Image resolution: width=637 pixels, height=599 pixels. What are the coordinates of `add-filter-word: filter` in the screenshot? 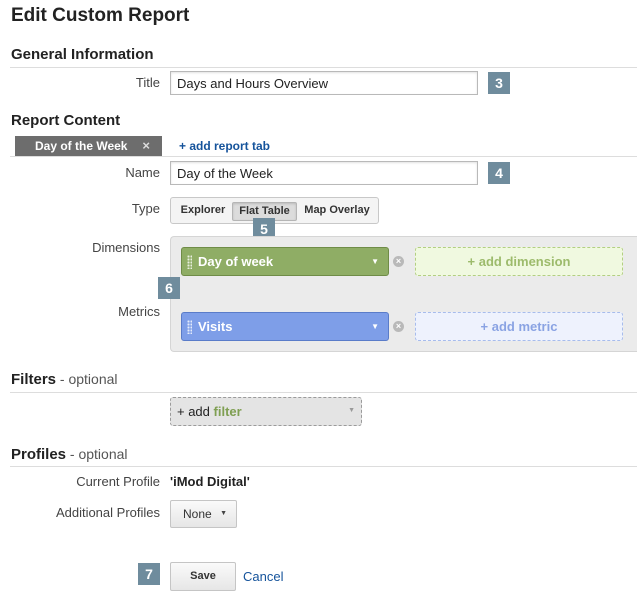 It's located at (227, 411).